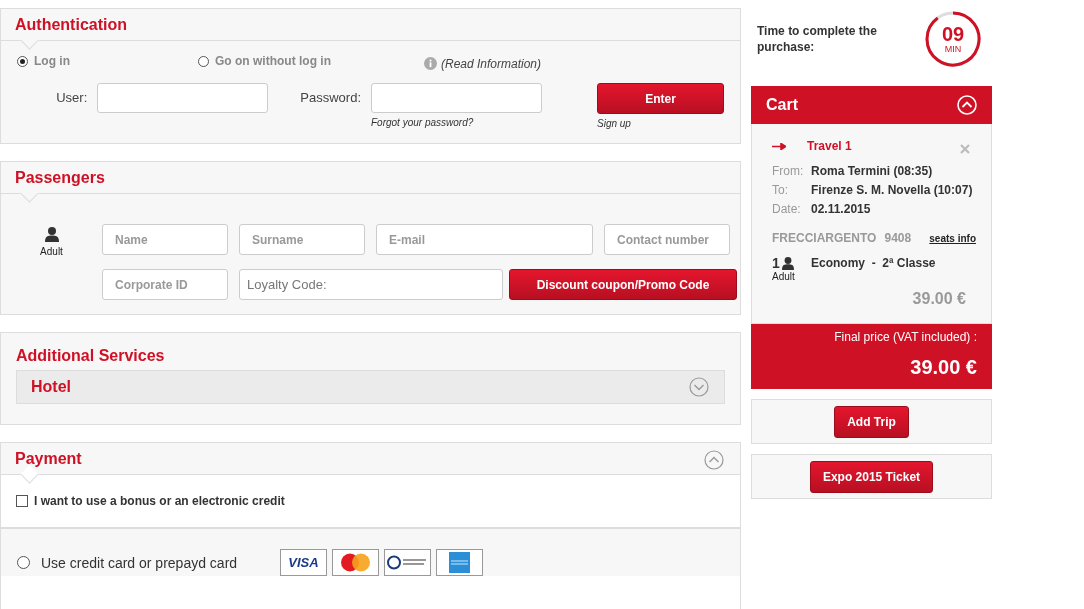 This screenshot has width=1084, height=609. Describe the element at coordinates (72, 97) in the screenshot. I see `user-label: User:` at that location.